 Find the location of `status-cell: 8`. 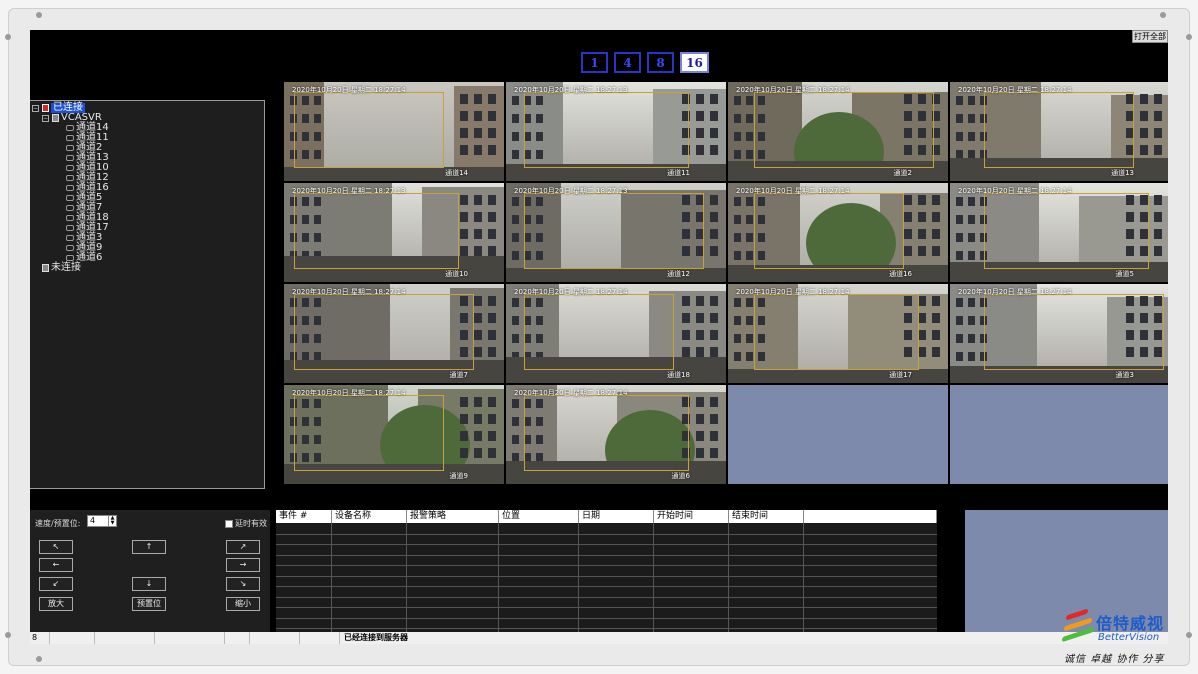

status-cell: 8 is located at coordinates (40, 638).